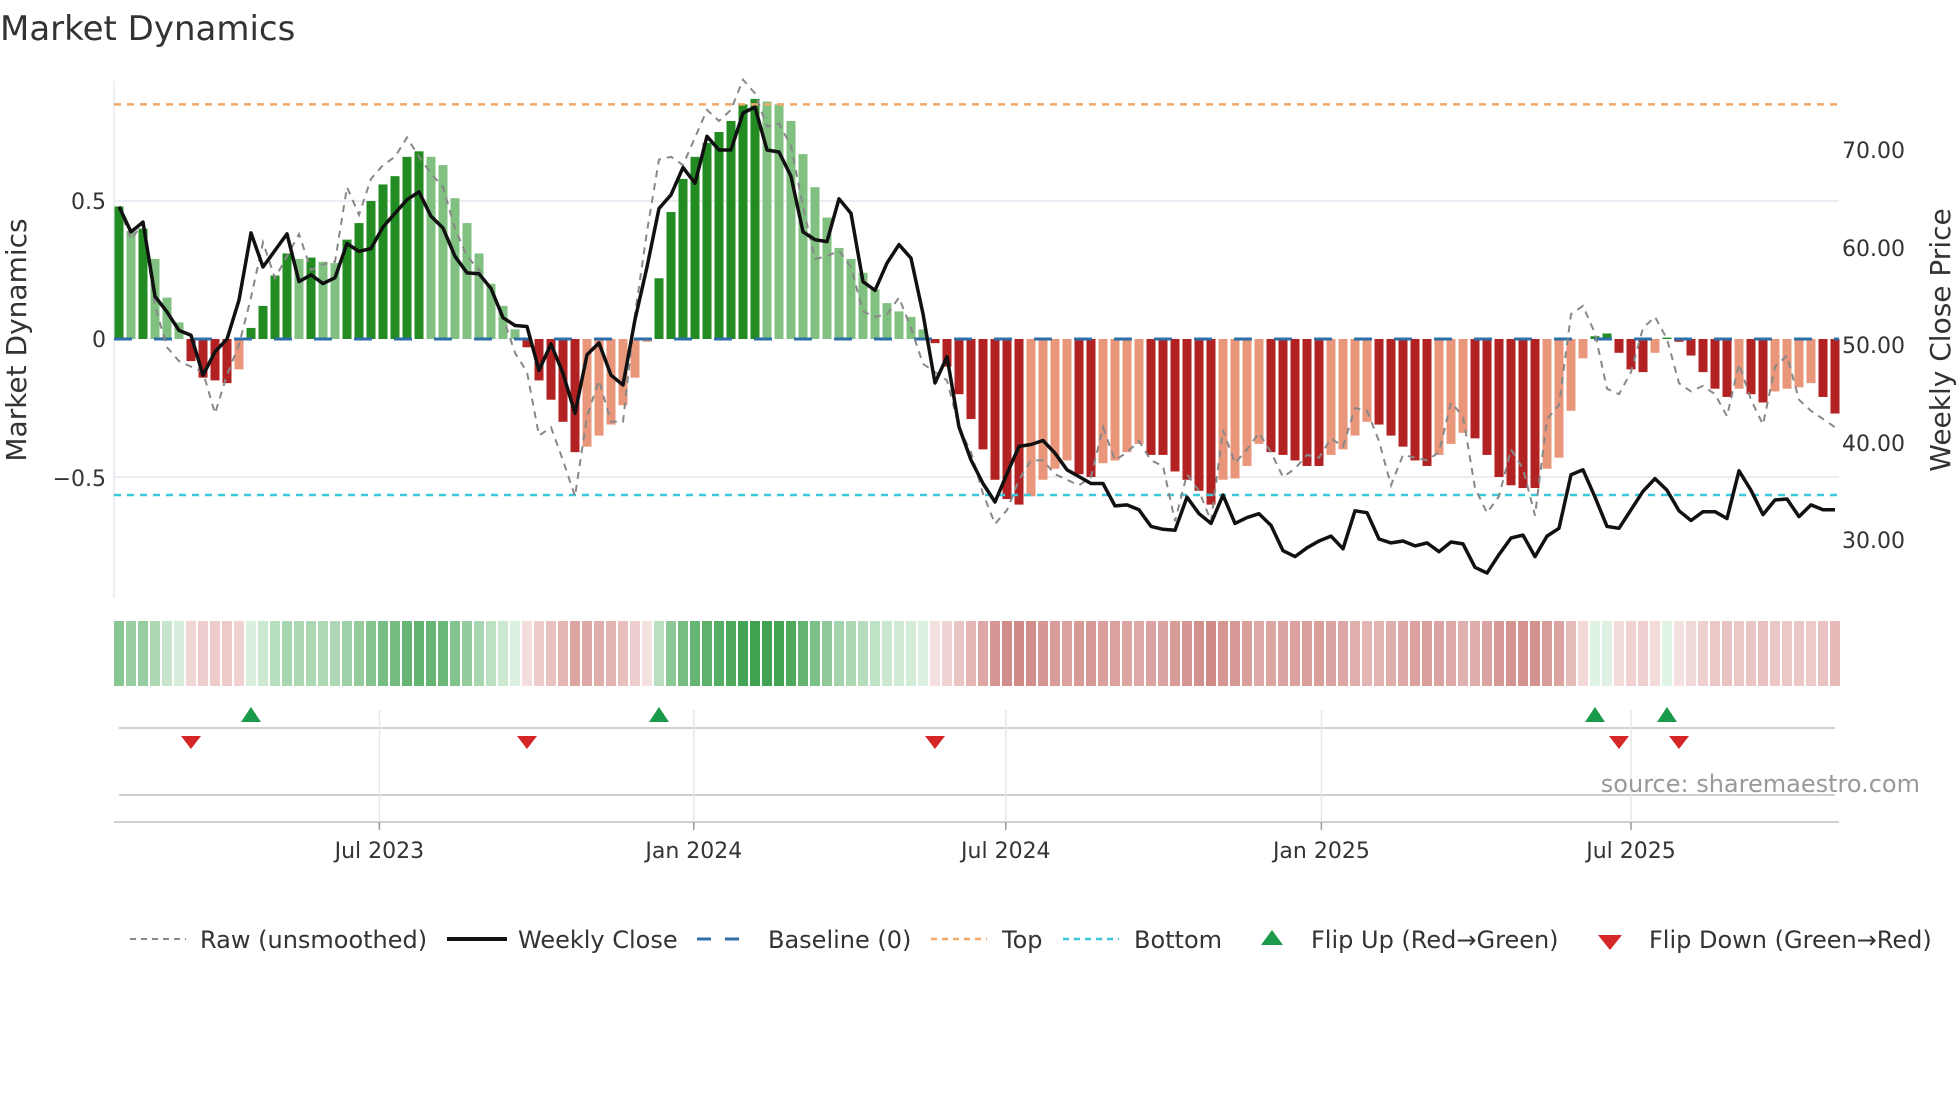  I want to click on triangle-down-icon, so click(1610, 942).